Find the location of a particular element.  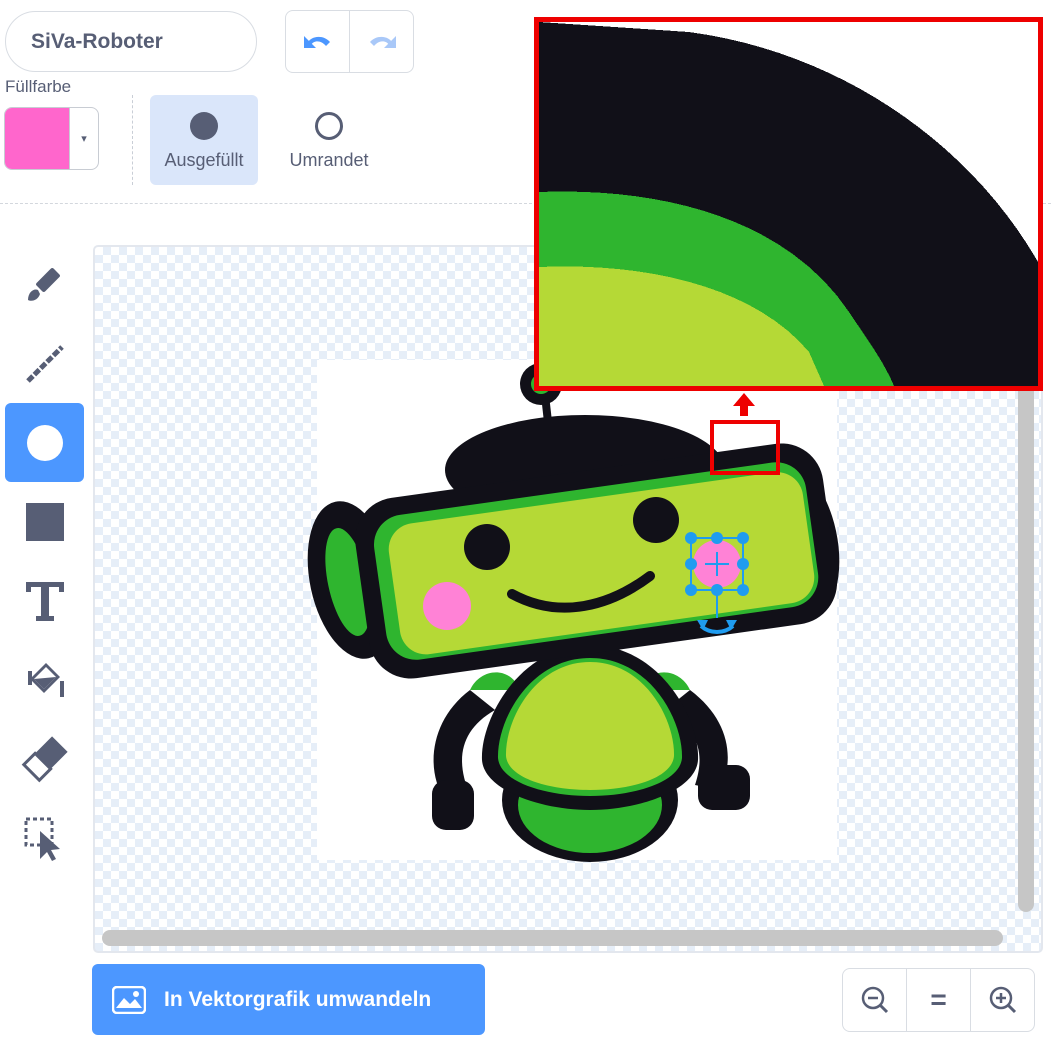

zoom-in-button is located at coordinates (1002, 1000).